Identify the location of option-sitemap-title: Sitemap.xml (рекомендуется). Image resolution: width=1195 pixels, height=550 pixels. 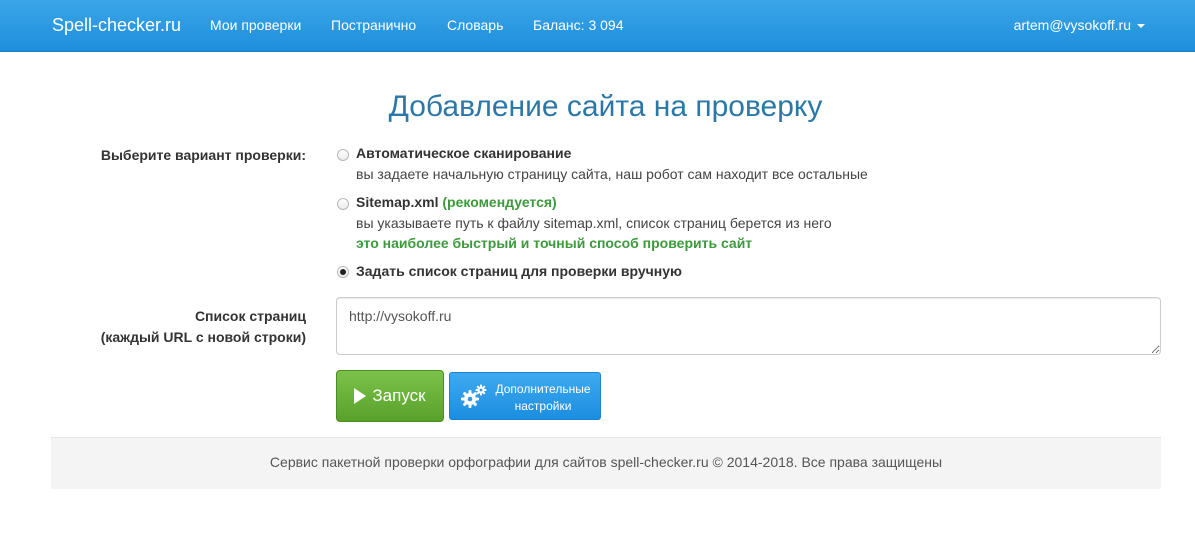
(456, 202).